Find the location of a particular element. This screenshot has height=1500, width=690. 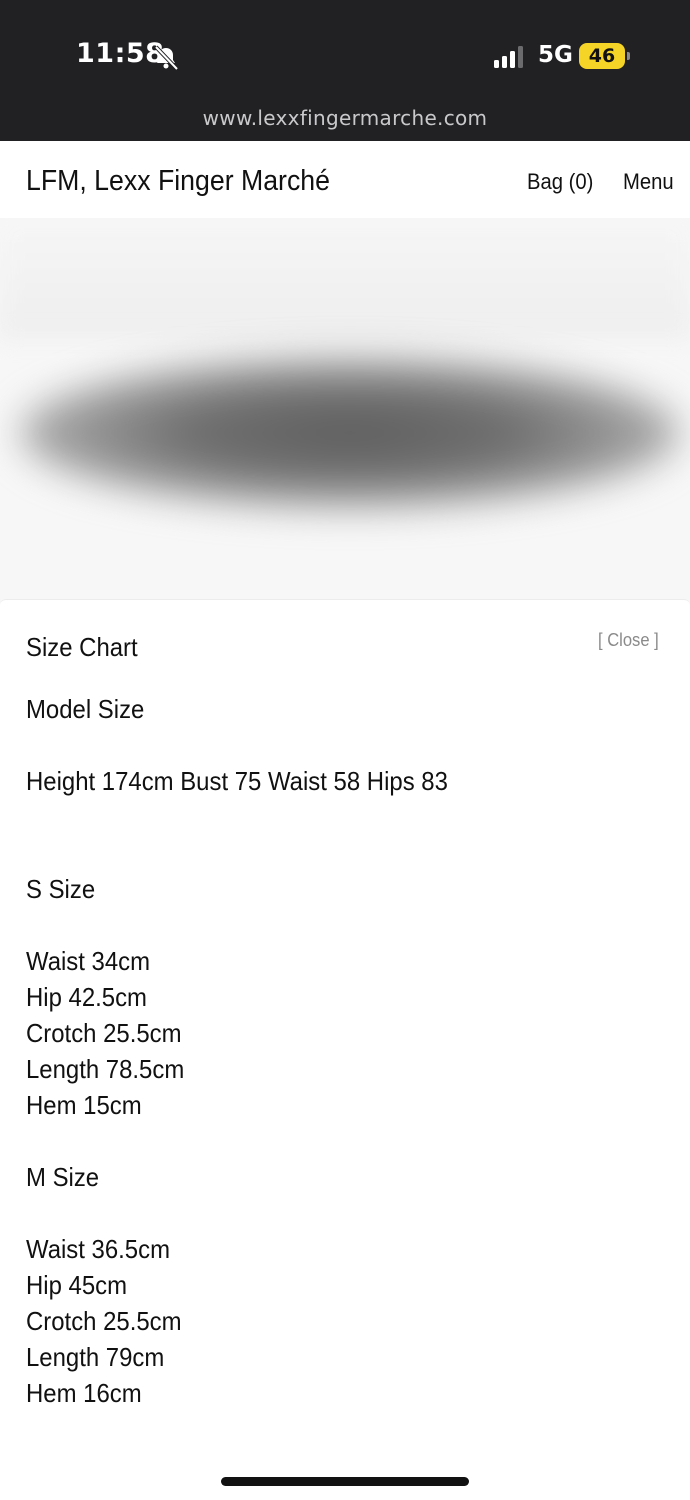

network-type: 5G is located at coordinates (555, 55).